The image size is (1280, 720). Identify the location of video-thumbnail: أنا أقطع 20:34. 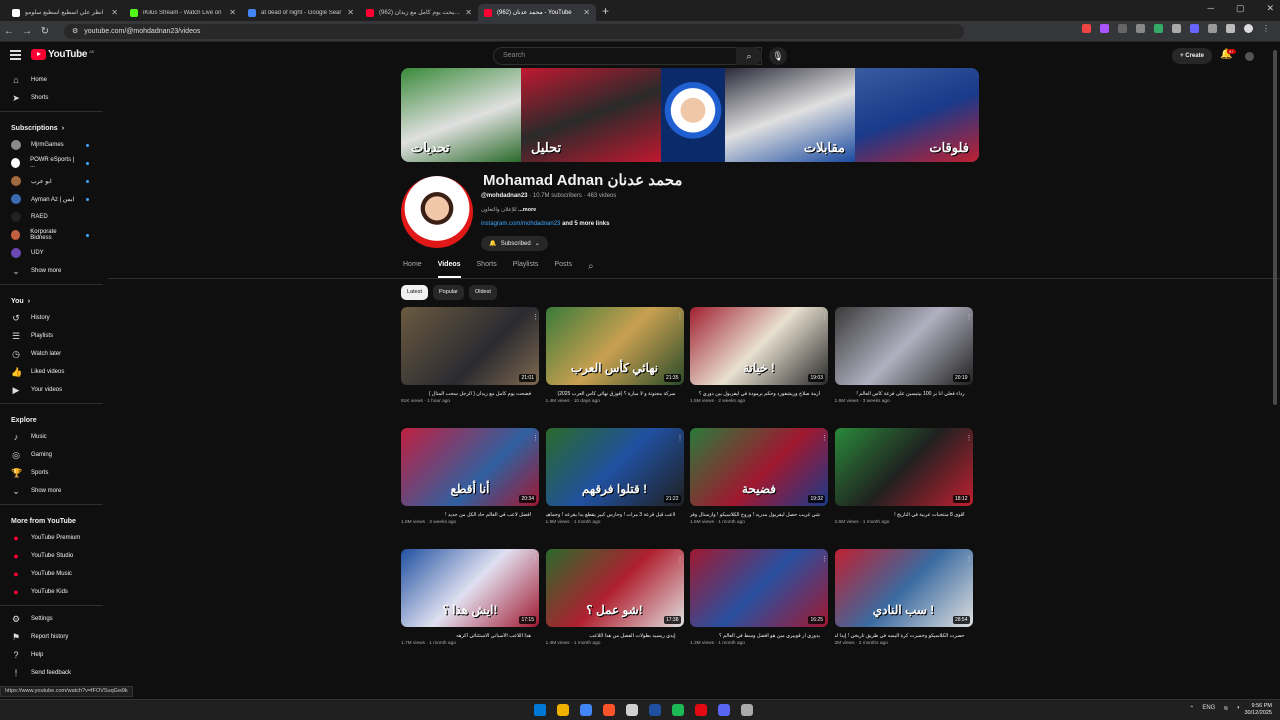
(470, 467).